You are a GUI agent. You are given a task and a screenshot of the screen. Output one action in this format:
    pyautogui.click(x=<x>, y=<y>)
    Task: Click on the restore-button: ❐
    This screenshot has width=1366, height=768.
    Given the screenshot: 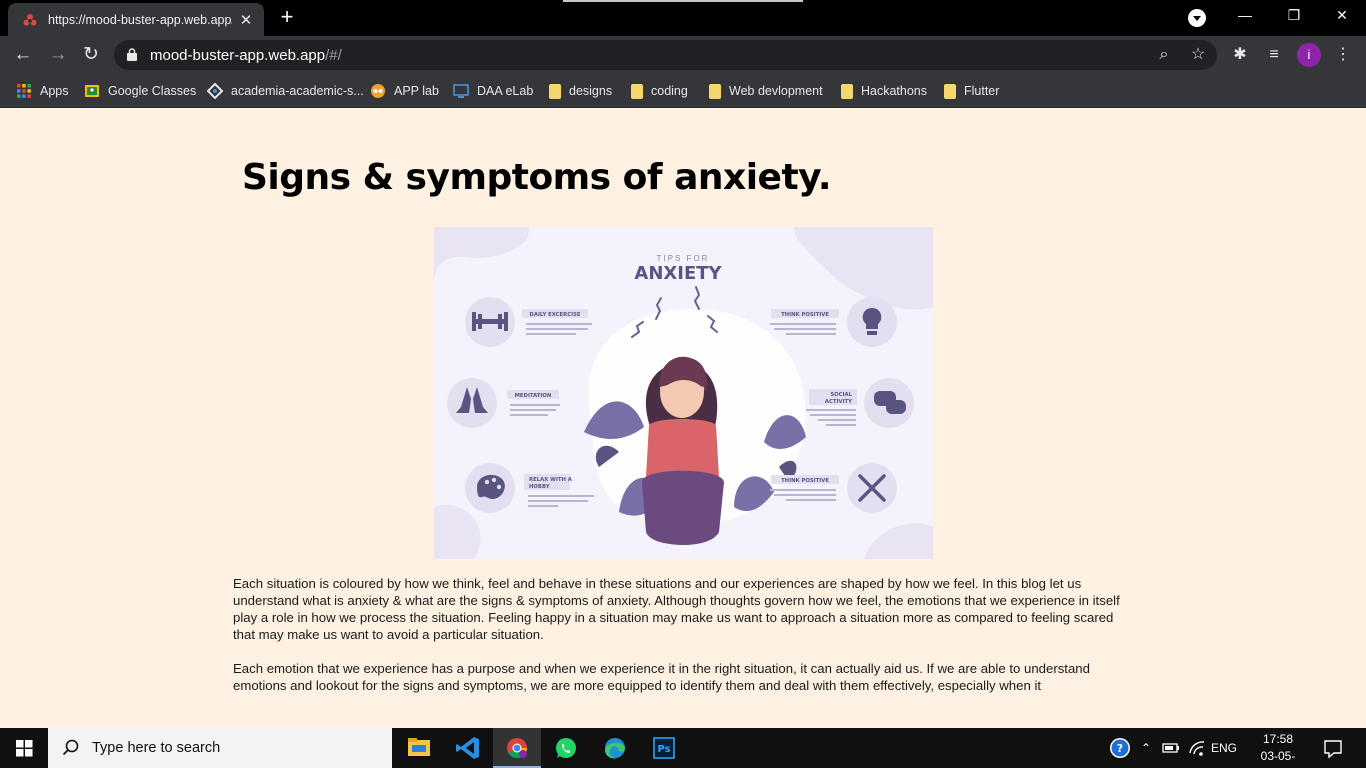 What is the action you would take?
    pyautogui.click(x=1294, y=16)
    